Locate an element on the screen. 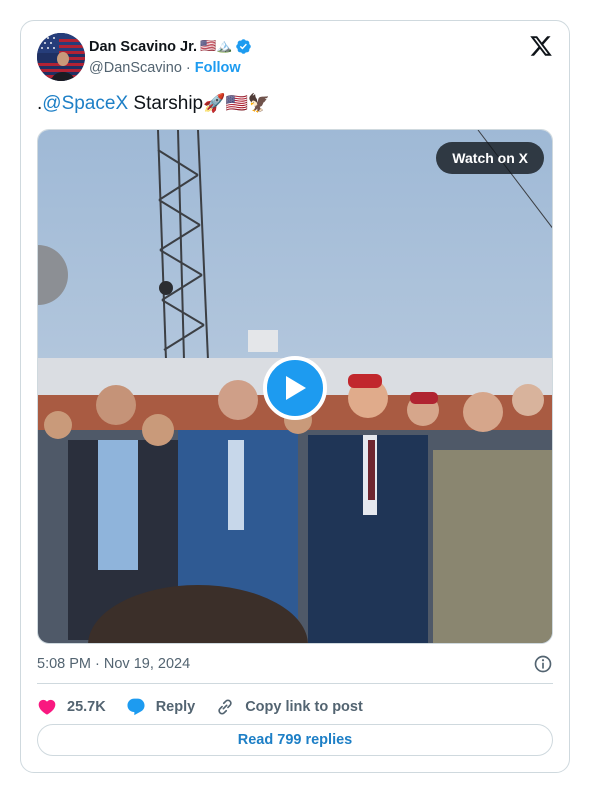 The image size is (590, 793). author-name: Dan Scavino Jr. is located at coordinates (143, 47).